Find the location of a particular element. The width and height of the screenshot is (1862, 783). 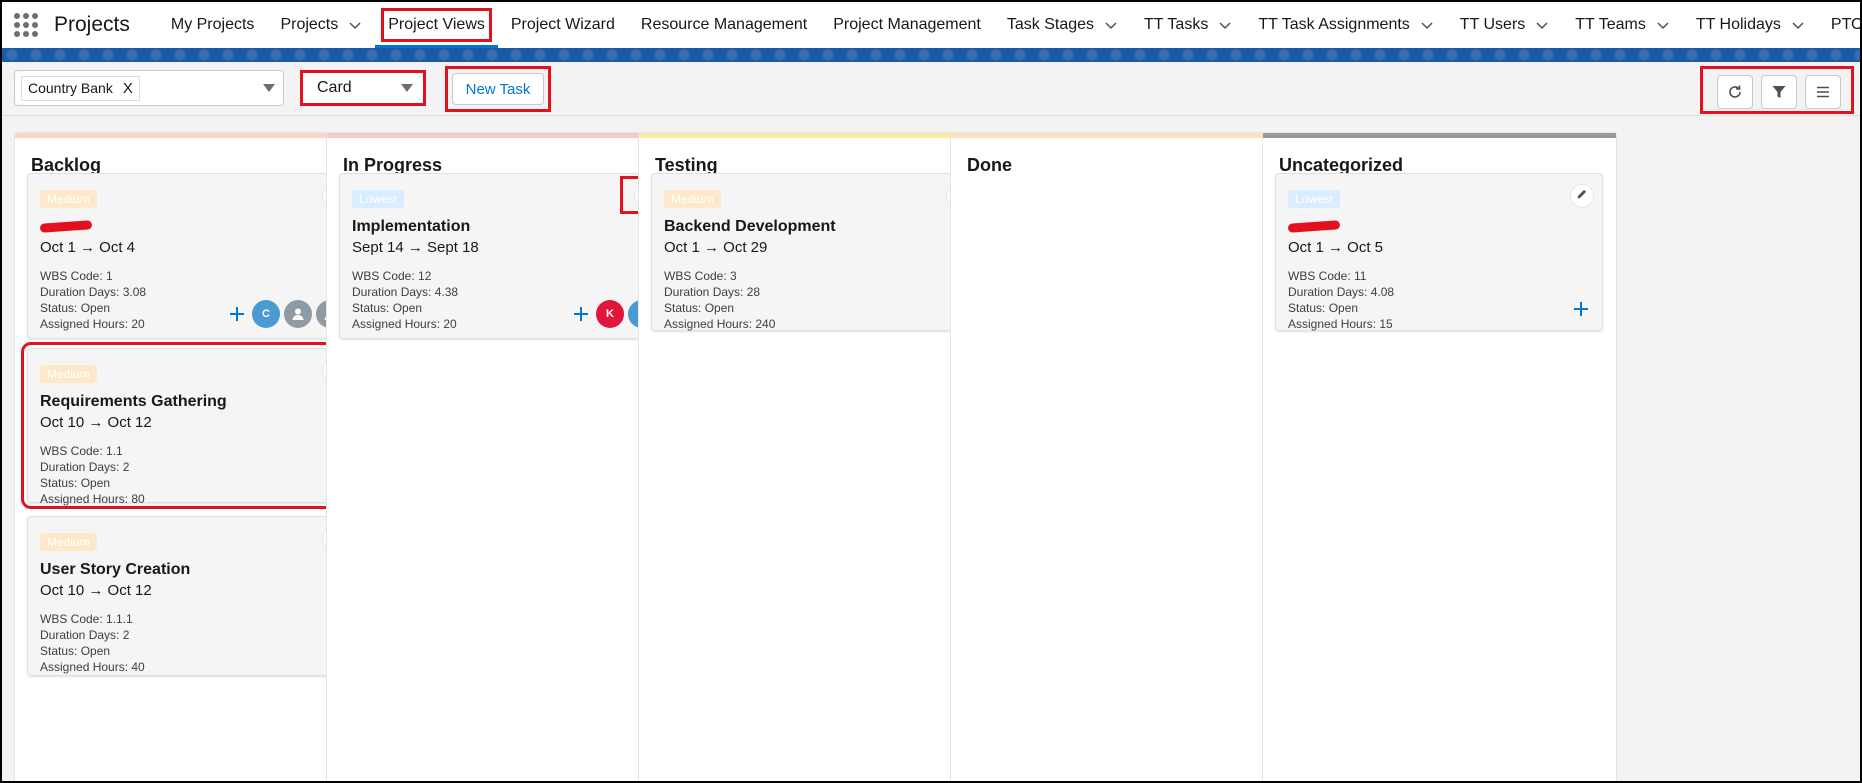

nav-item-resource-management: Resource Management is located at coordinates (724, 25).